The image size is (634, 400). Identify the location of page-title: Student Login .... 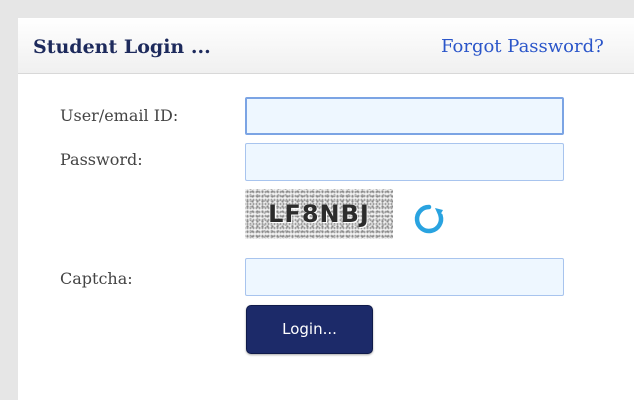
(122, 47).